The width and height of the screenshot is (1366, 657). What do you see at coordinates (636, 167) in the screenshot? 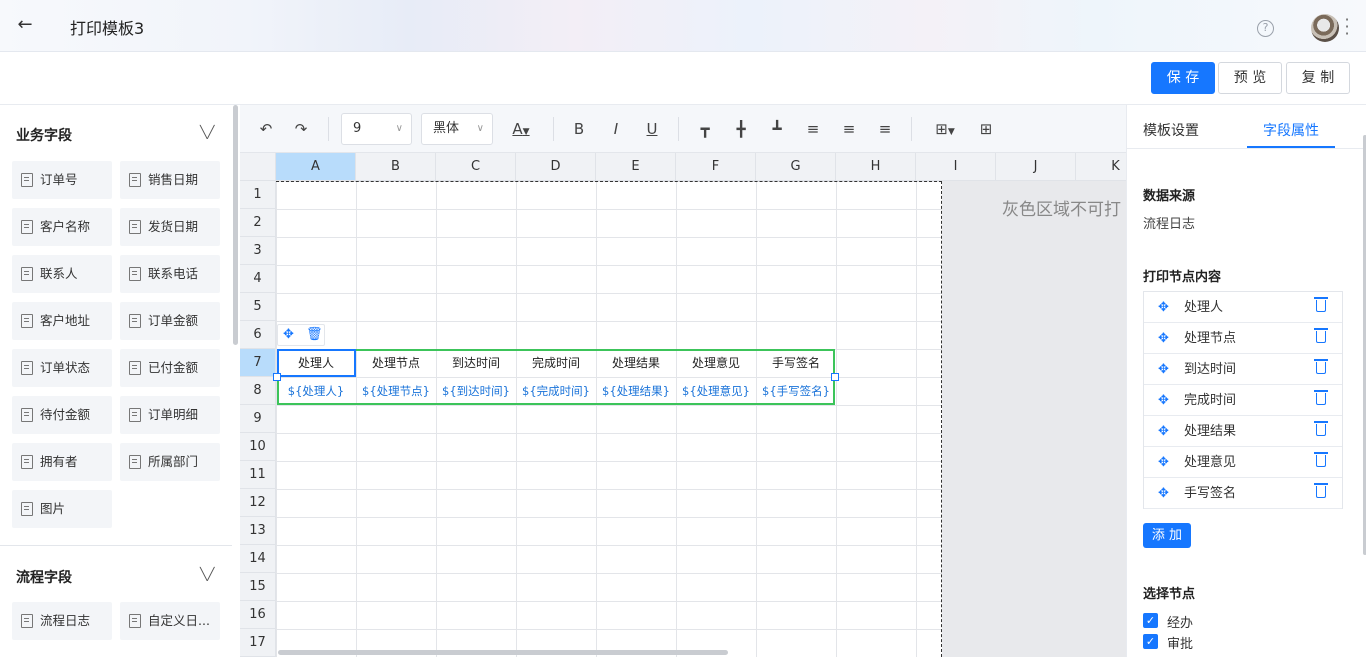
I see `column-header: E` at bounding box center [636, 167].